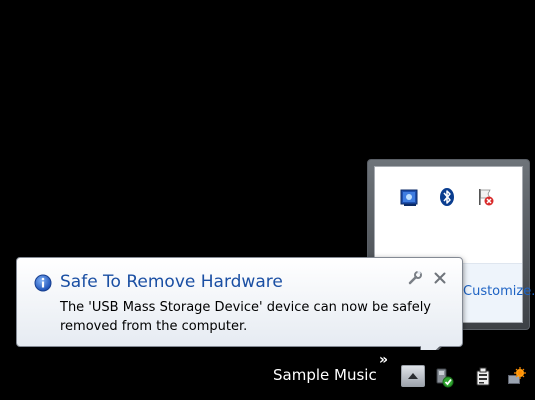 This screenshot has height=400, width=535. What do you see at coordinates (444, 377) in the screenshot?
I see `safely-remove-hardware-icon` at bounding box center [444, 377].